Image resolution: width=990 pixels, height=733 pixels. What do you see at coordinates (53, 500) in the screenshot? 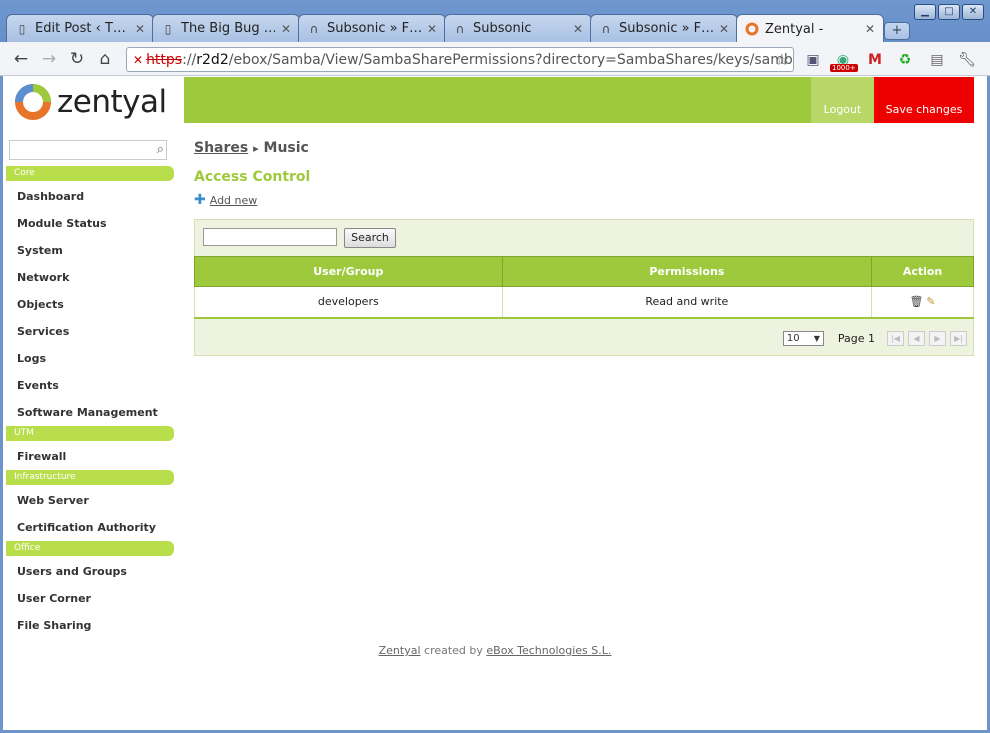
I see `sidebar-item-web-server: Web Server` at bounding box center [53, 500].